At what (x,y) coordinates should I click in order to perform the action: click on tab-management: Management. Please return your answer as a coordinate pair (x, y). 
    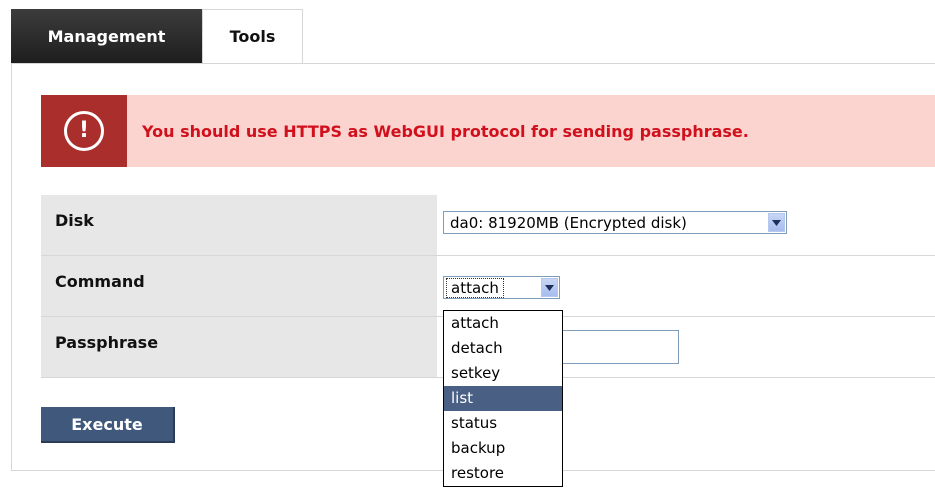
    Looking at the image, I should click on (106, 36).